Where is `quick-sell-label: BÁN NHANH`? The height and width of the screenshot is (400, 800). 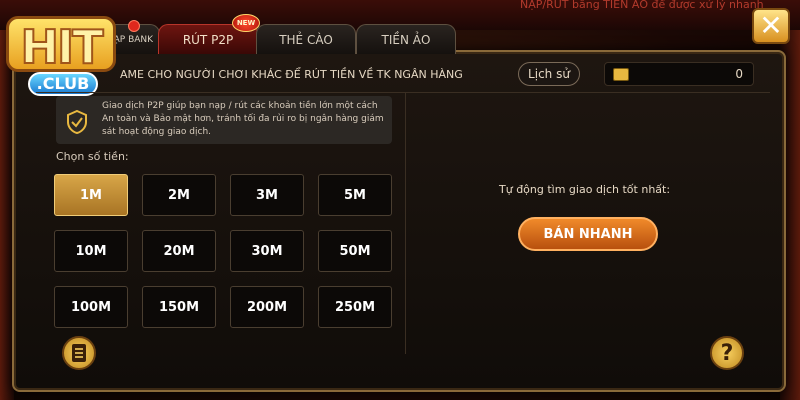
quick-sell-label: BÁN NHANH is located at coordinates (588, 234).